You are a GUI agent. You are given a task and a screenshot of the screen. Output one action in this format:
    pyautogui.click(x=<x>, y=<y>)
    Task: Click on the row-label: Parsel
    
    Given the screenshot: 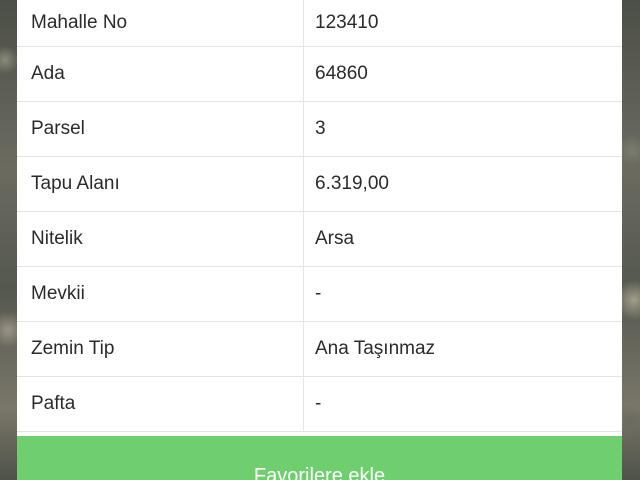 What is the action you would take?
    pyautogui.click(x=58, y=128)
    